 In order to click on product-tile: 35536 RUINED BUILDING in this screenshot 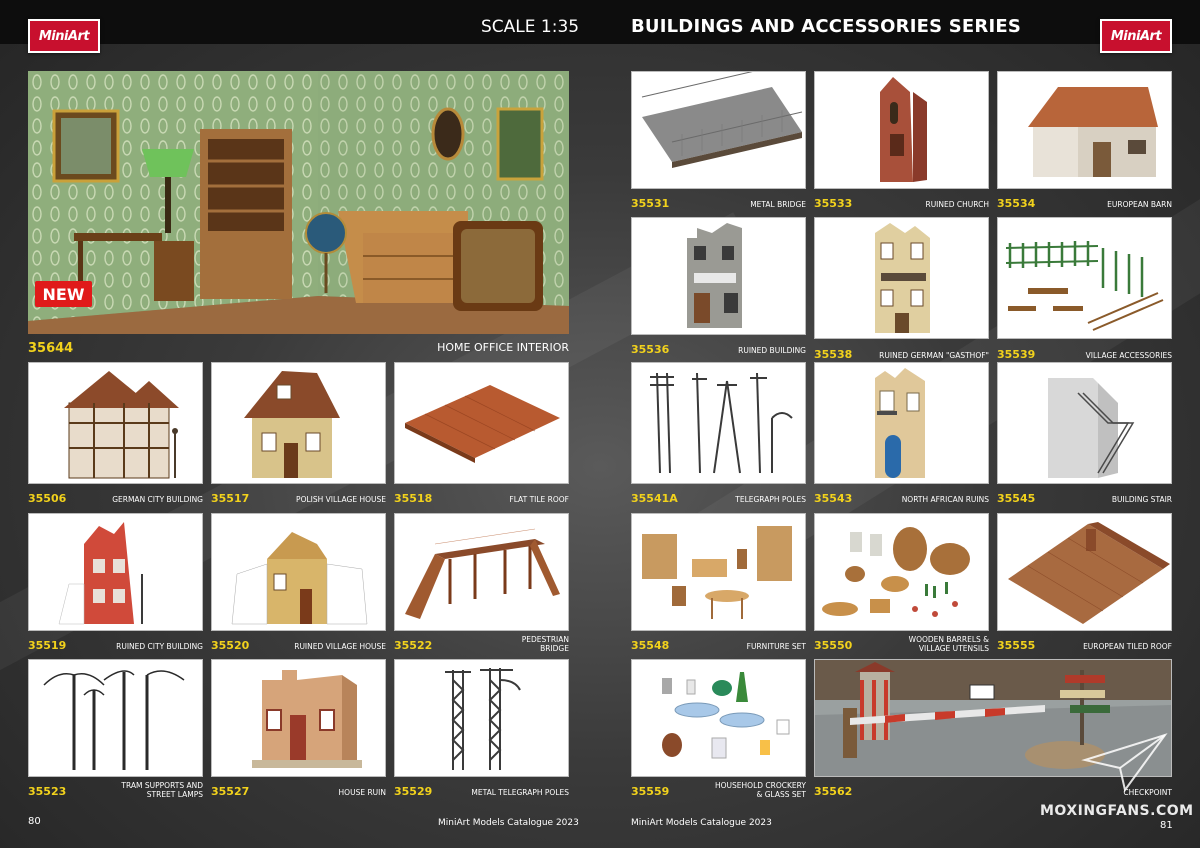, I will do `click(718, 287)`.